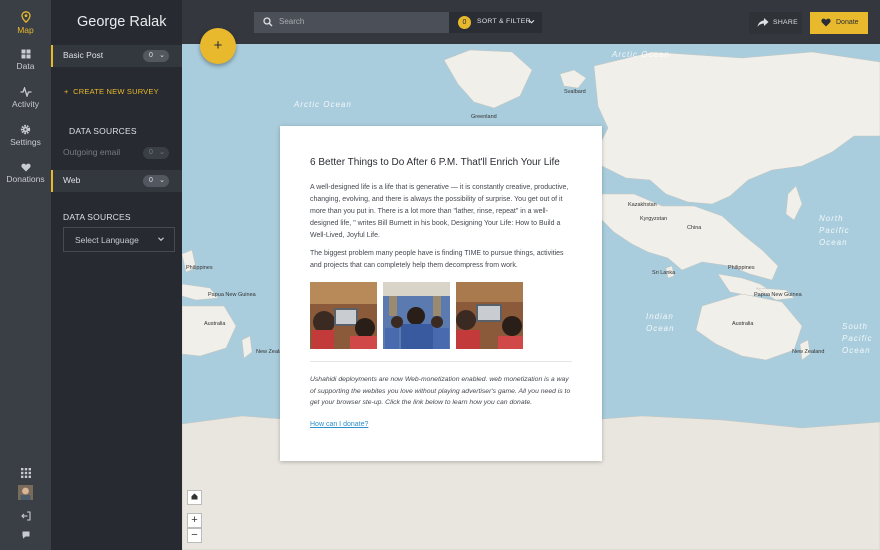 This screenshot has height=550, width=880. I want to click on map-home-button, so click(194, 497).